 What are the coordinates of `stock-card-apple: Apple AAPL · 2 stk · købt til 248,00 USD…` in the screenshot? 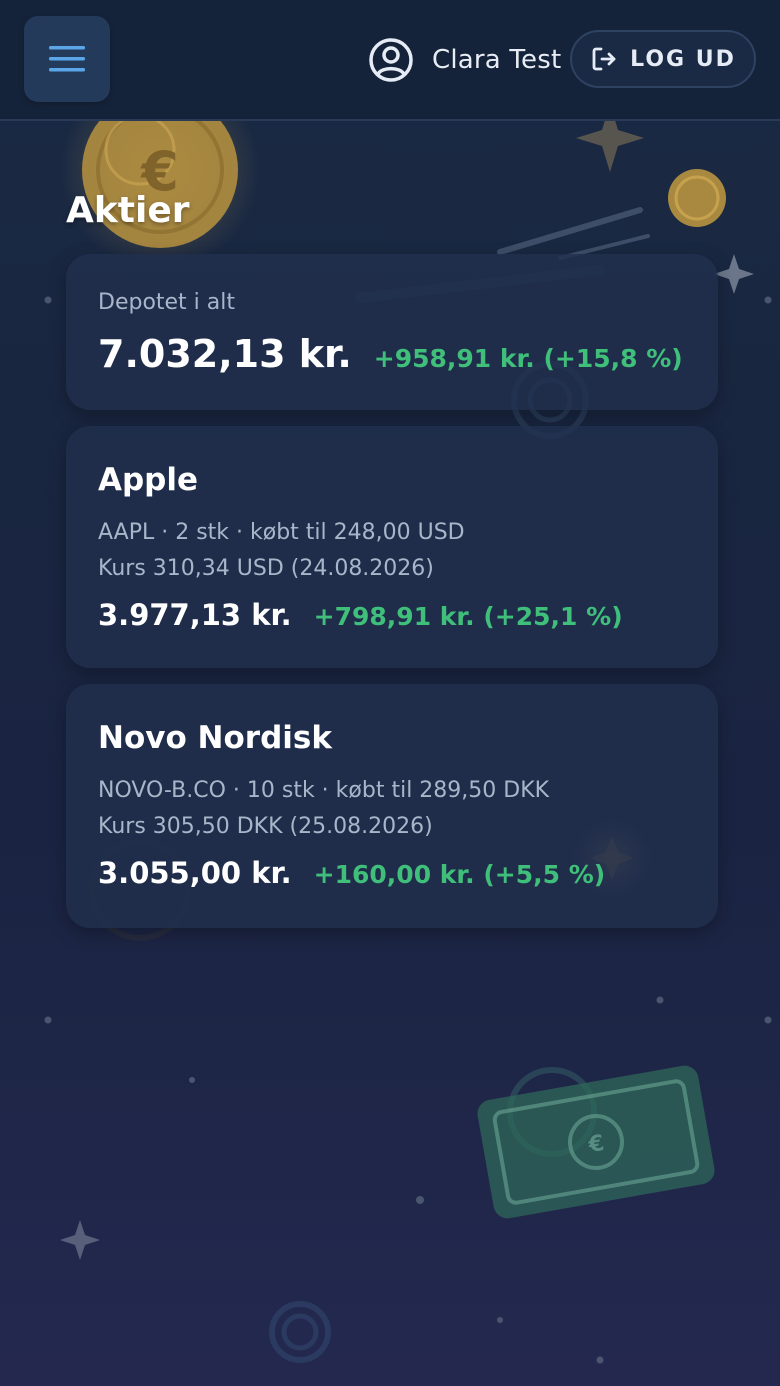 It's located at (392, 547).